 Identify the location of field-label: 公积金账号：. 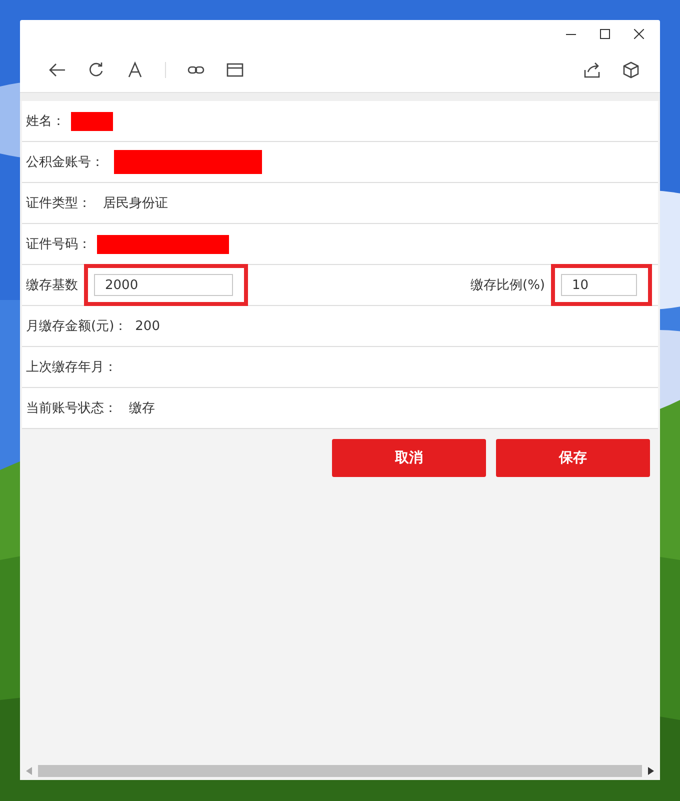
(65, 162).